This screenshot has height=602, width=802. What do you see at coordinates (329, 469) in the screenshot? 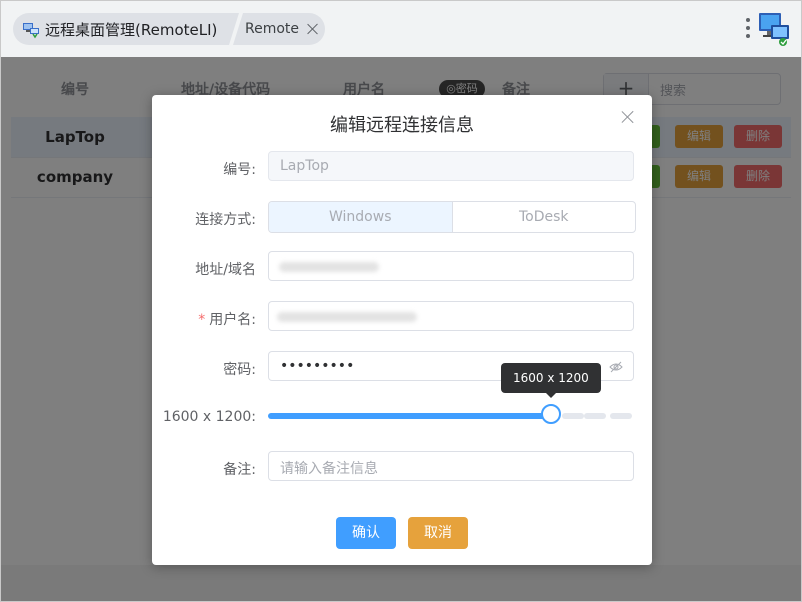
I see `note-placeholder: 请输入备注信息` at bounding box center [329, 469].